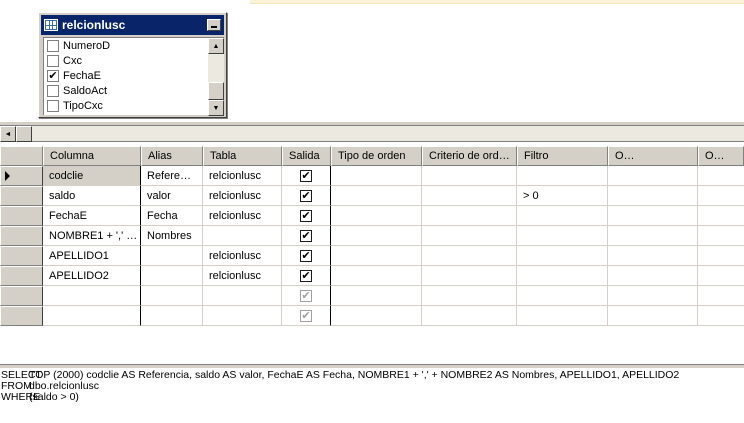  I want to click on grid-row: FechaE Fecha relcionlusc ✔, so click(372, 216).